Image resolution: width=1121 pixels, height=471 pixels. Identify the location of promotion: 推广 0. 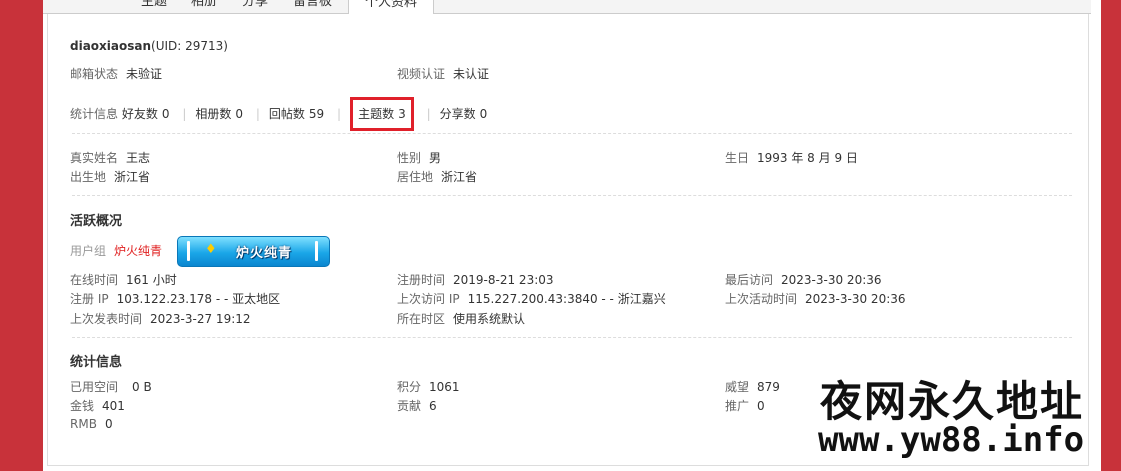
(745, 406).